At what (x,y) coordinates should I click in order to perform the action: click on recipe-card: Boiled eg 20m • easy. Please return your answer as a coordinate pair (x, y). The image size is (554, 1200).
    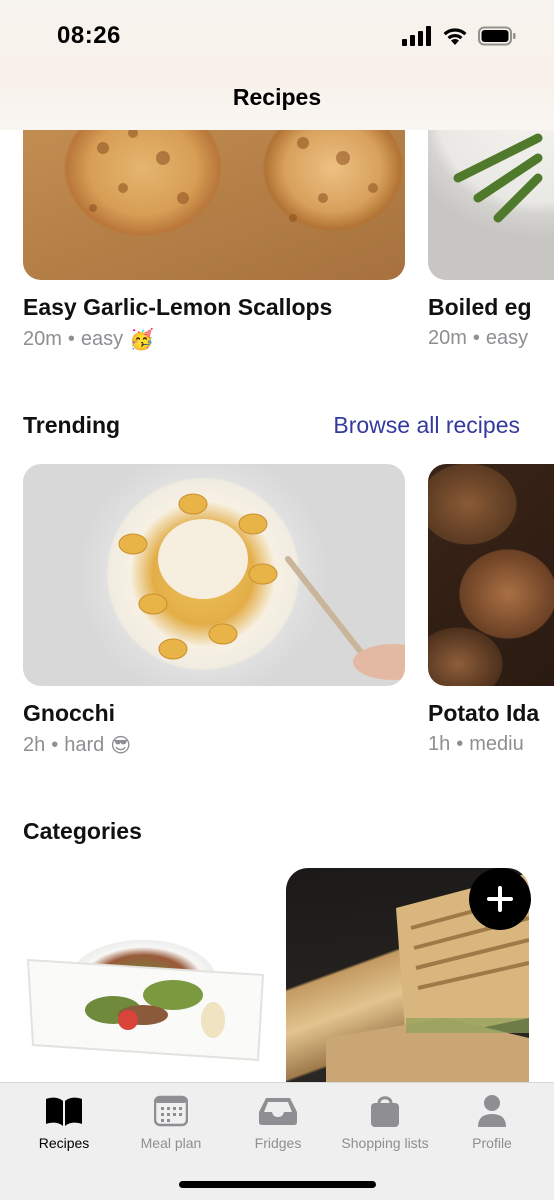
    Looking at the image, I should click on (491, 241).